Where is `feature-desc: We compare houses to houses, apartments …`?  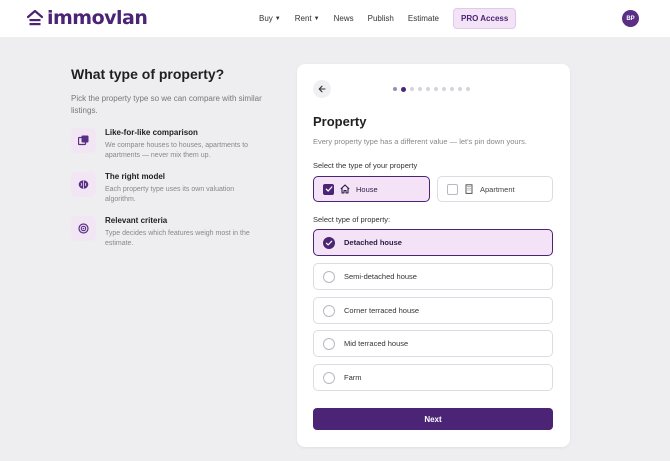 feature-desc: We compare houses to houses, apartments … is located at coordinates (177, 150).